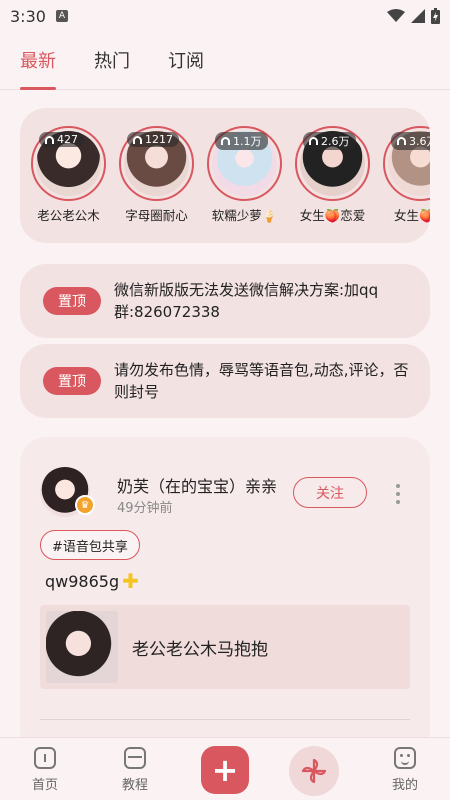 The height and width of the screenshot is (800, 450). What do you see at coordinates (135, 758) in the screenshot?
I see `tutorial-icon` at bounding box center [135, 758].